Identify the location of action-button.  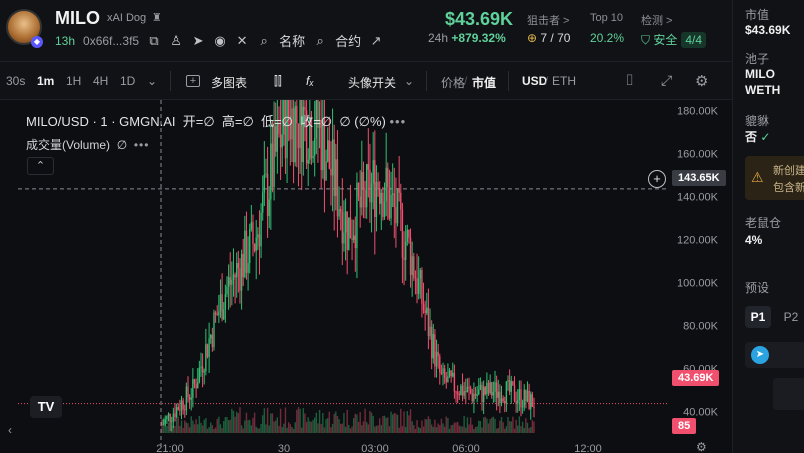
(788, 394).